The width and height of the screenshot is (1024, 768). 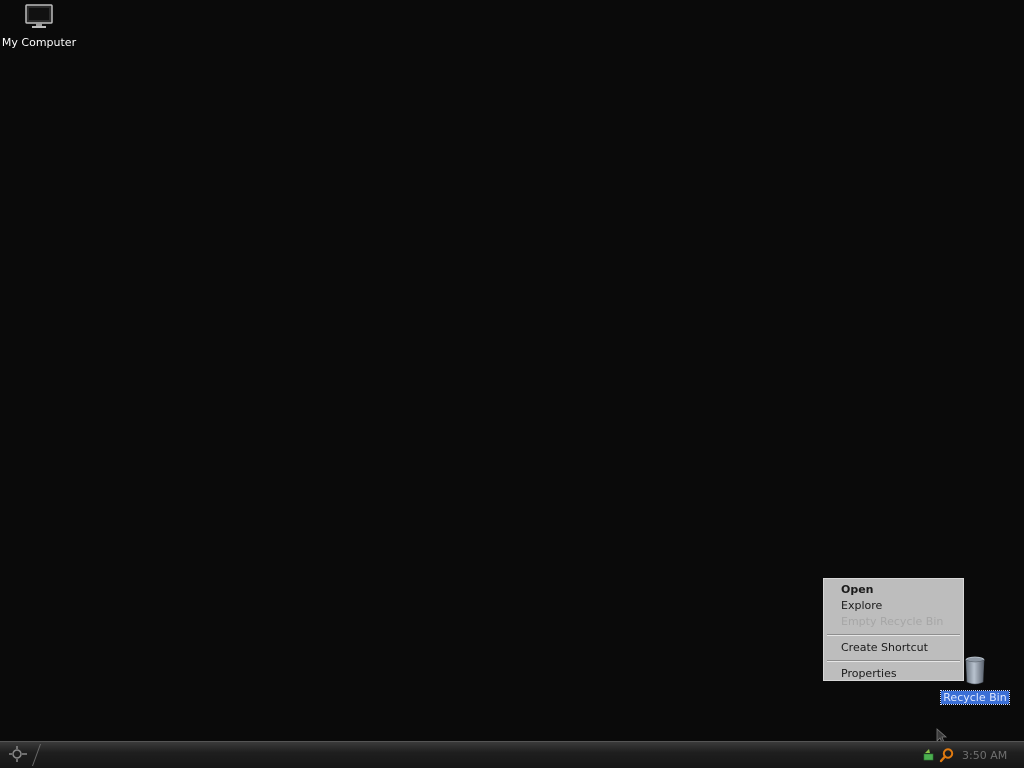 I want to click on monitor-icon, so click(x=39, y=17).